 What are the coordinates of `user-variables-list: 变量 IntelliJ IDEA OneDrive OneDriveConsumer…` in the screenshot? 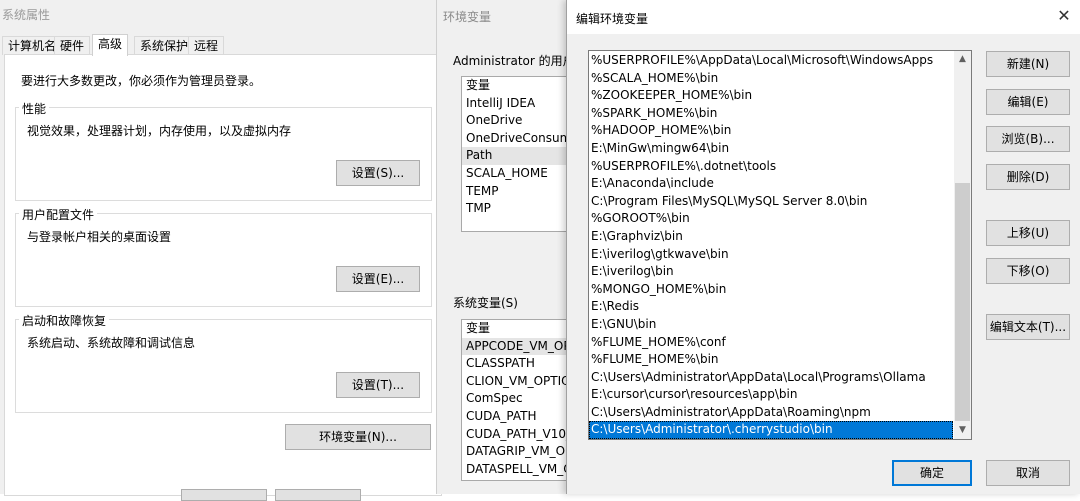 It's located at (522, 154).